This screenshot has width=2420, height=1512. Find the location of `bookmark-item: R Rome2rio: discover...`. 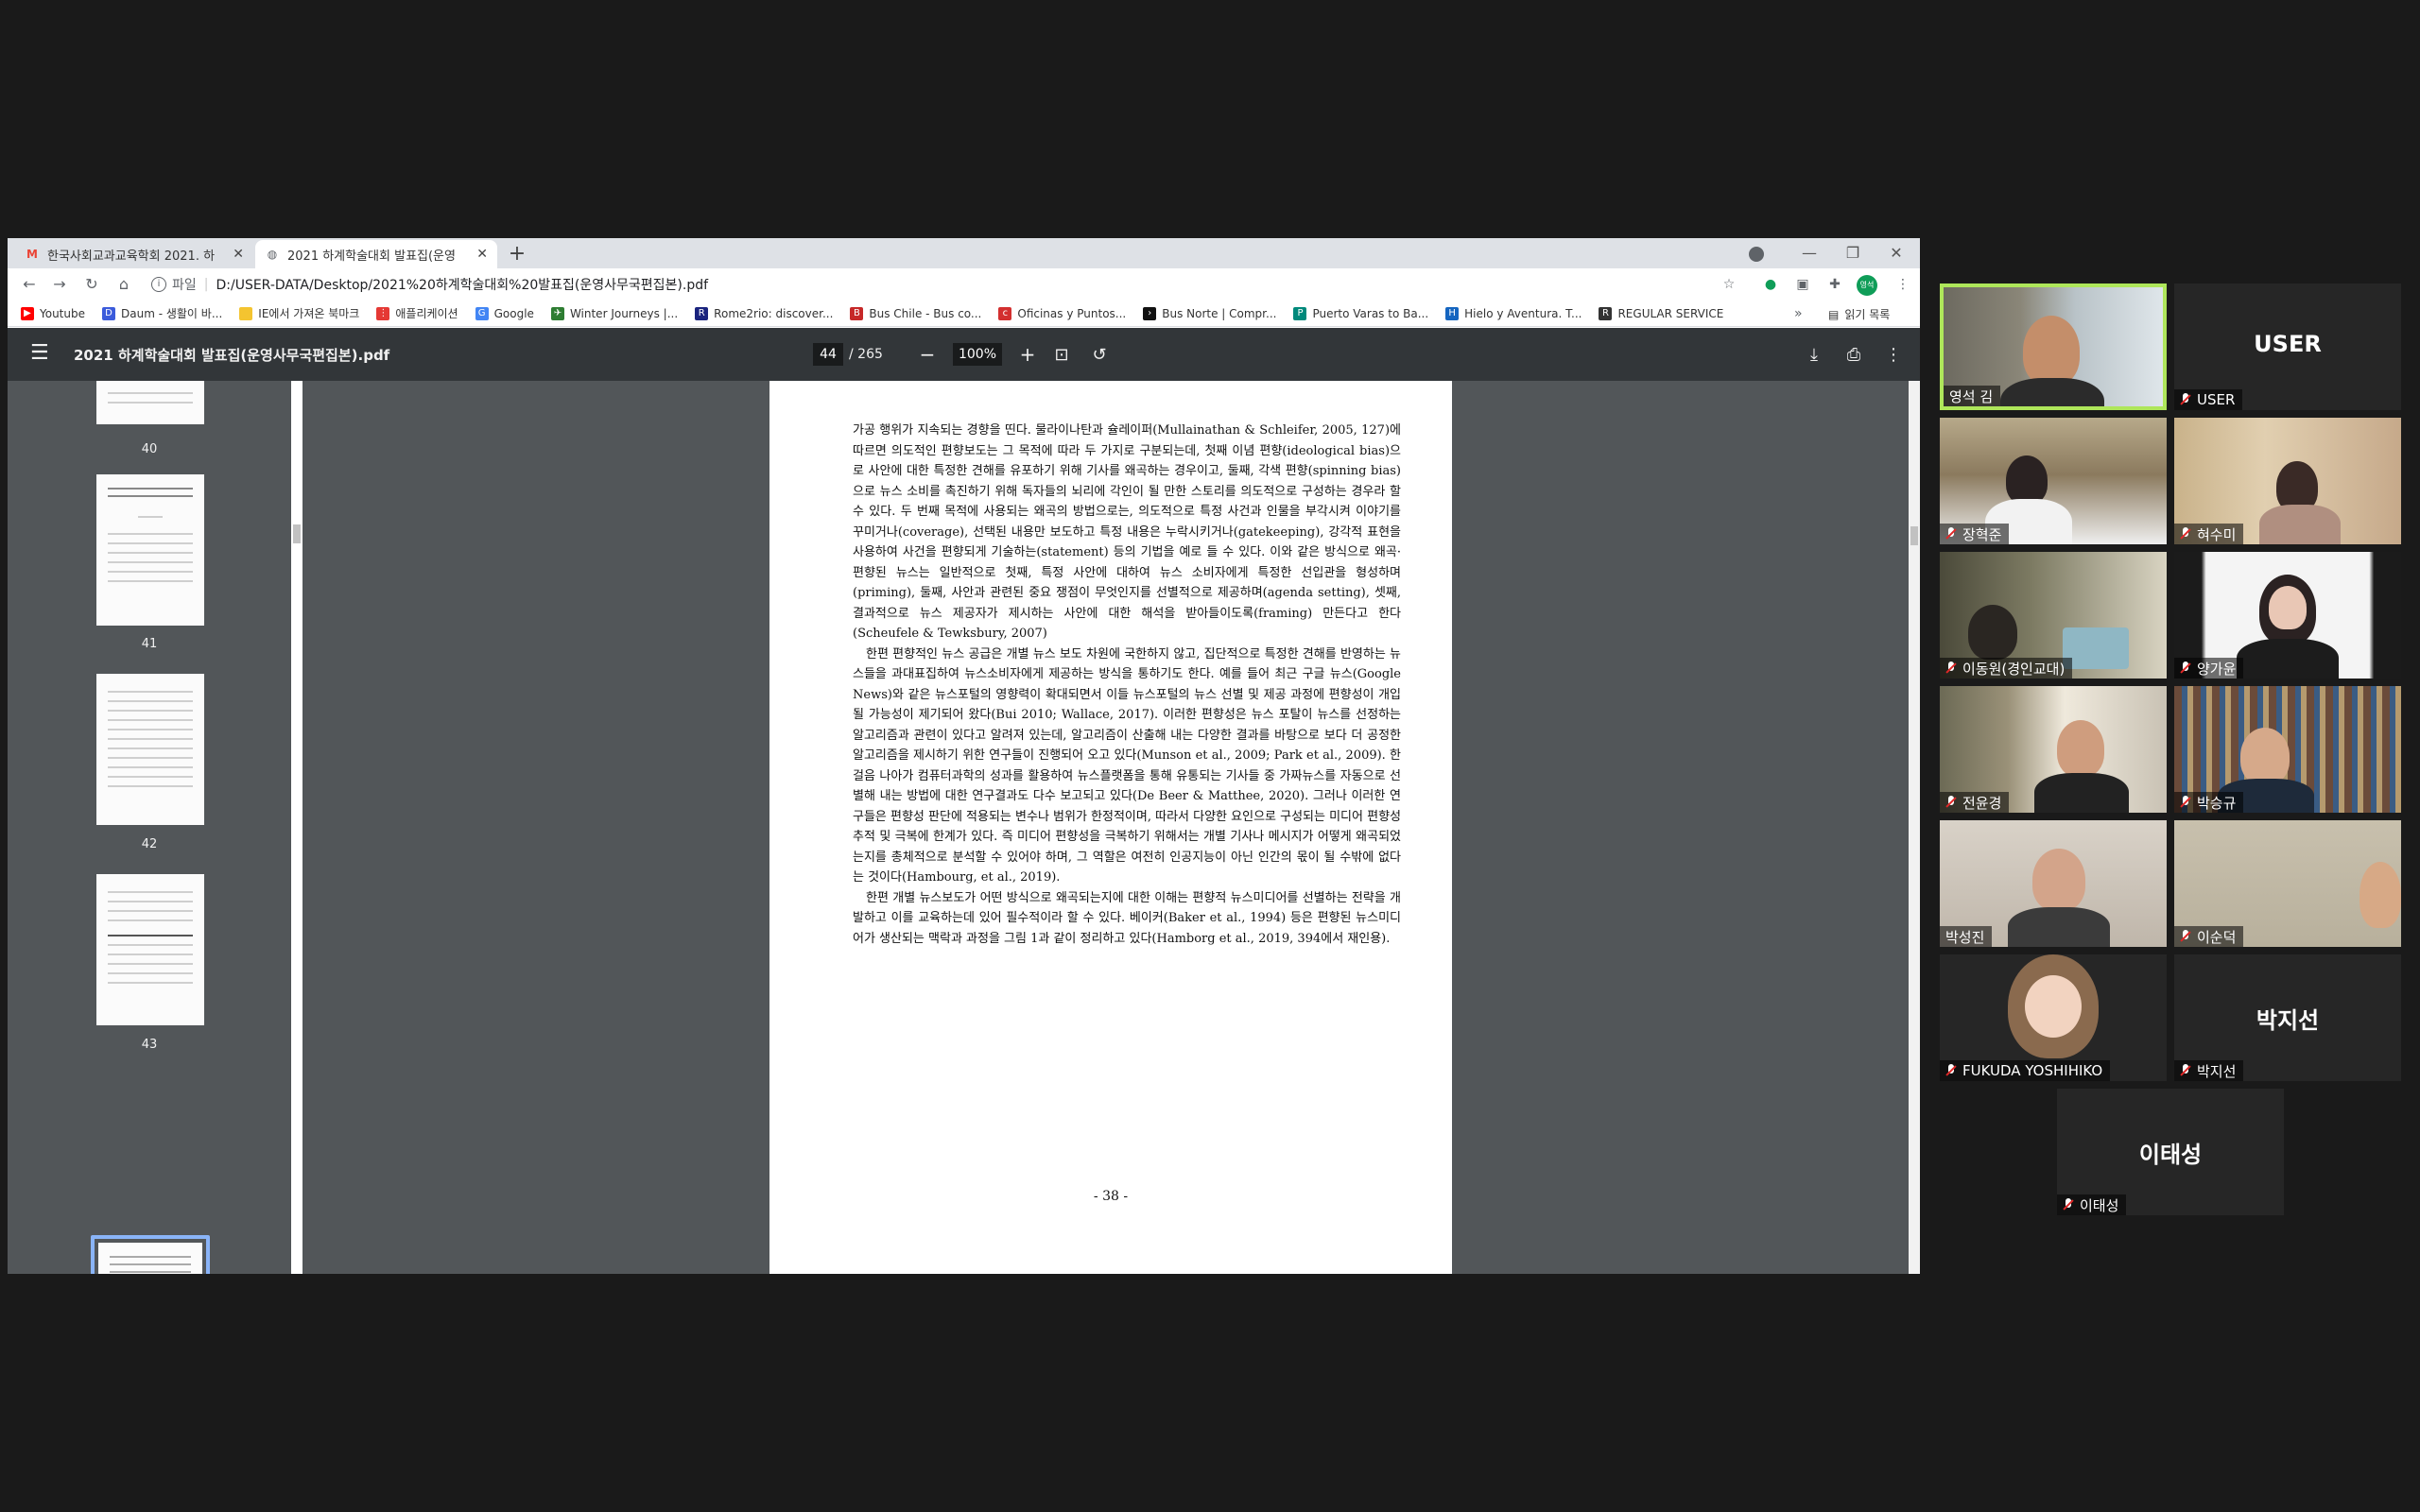

bookmark-item: R Rome2rio: discover... is located at coordinates (764, 313).